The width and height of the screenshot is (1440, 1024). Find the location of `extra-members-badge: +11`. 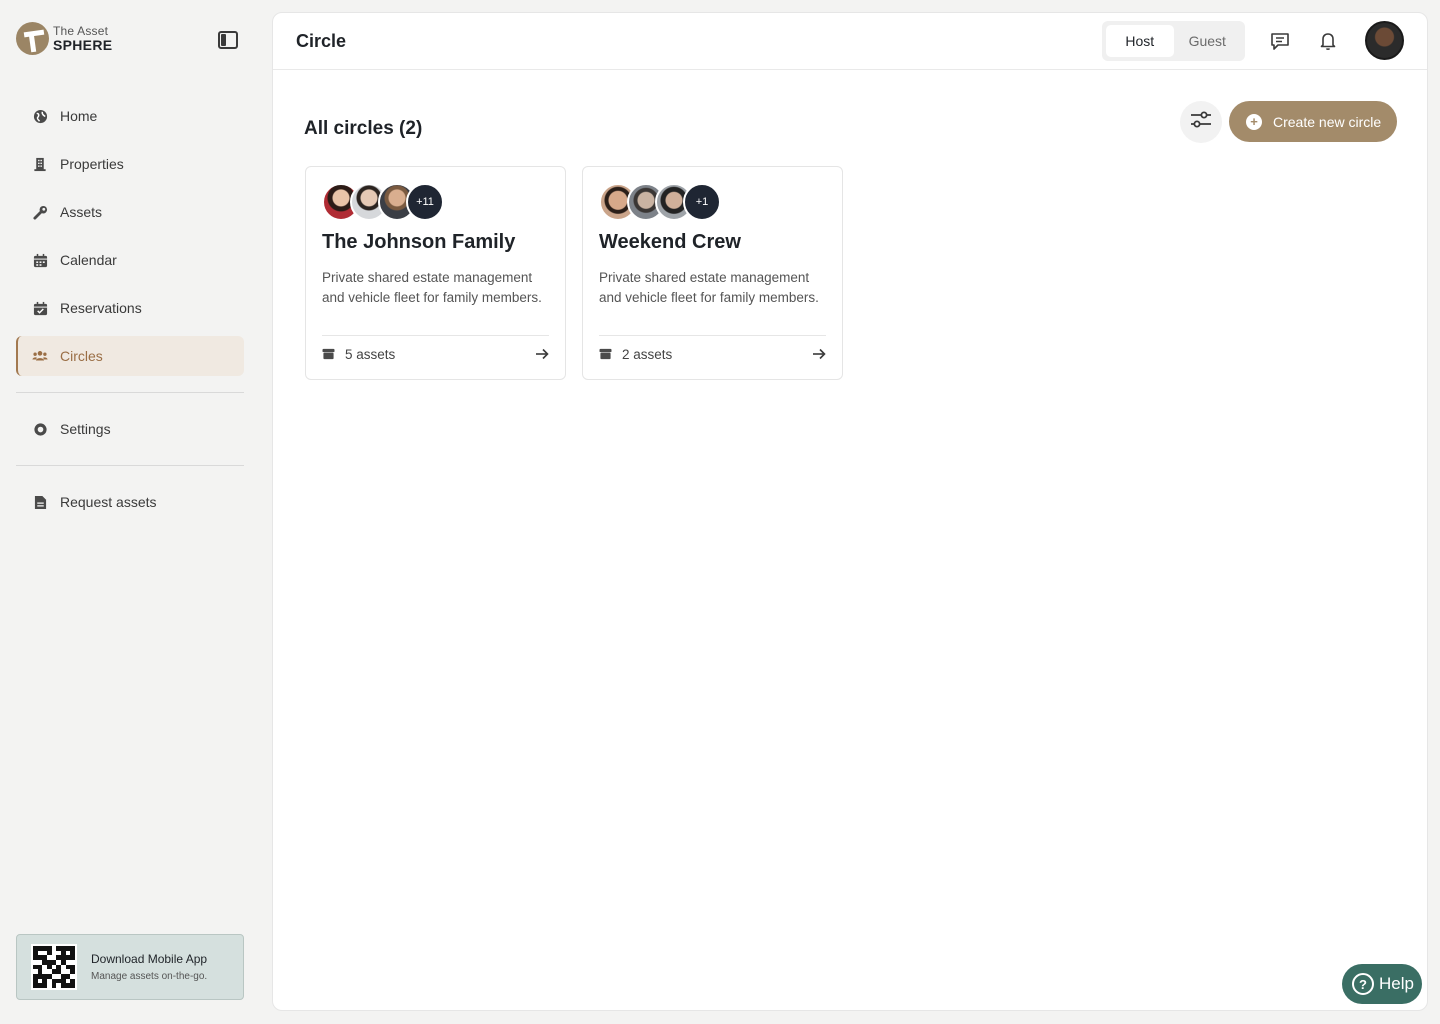

extra-members-badge: +11 is located at coordinates (425, 202).